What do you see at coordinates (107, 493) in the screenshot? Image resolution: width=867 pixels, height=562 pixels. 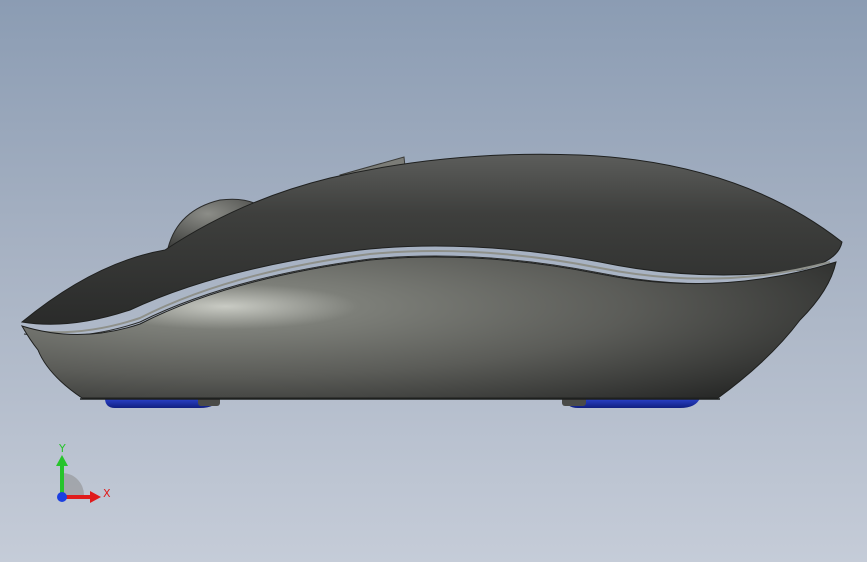 I see `x-axis-label: X` at bounding box center [107, 493].